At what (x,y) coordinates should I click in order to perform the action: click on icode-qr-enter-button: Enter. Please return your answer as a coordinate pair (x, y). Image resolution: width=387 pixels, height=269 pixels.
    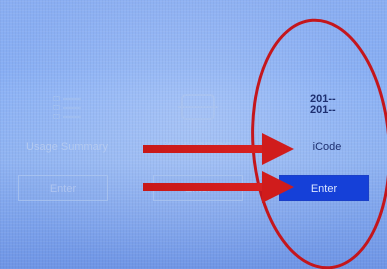
    Looking at the image, I should click on (198, 188).